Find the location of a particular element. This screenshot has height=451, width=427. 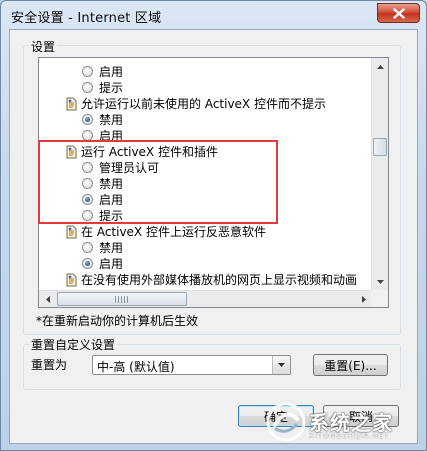

settings-group-label: 设置 is located at coordinates (43, 46).